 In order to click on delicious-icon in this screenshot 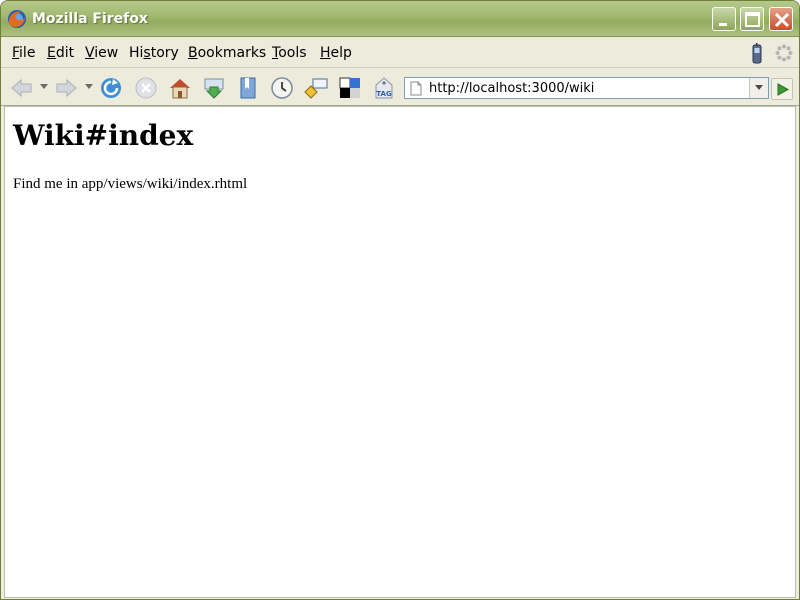, I will do `click(349, 87)`.